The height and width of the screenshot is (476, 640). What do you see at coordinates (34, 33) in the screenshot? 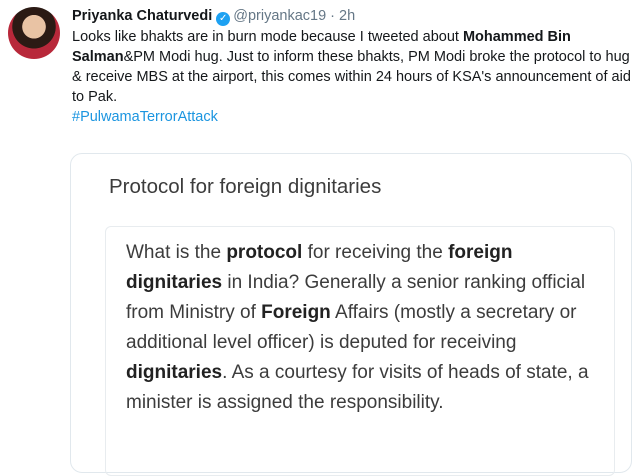
I see `avatar` at bounding box center [34, 33].